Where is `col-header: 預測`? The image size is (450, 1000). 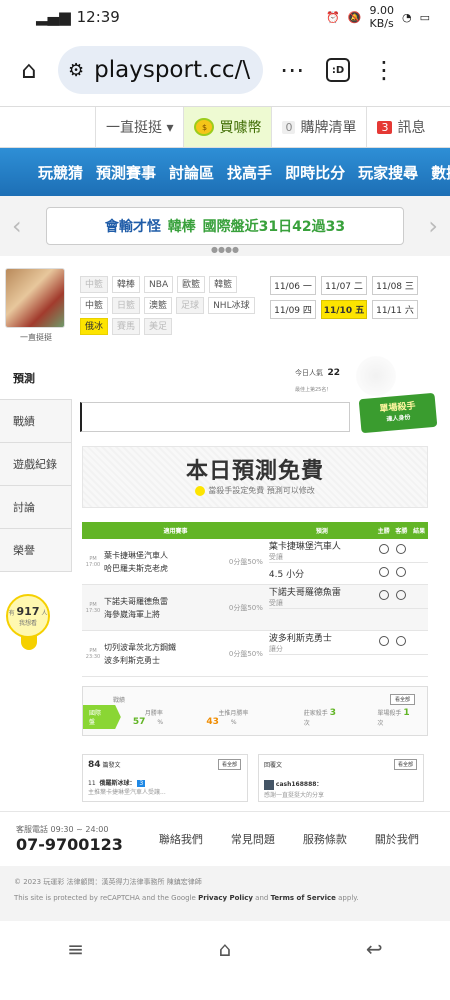 col-header: 預測 is located at coordinates (321, 530).